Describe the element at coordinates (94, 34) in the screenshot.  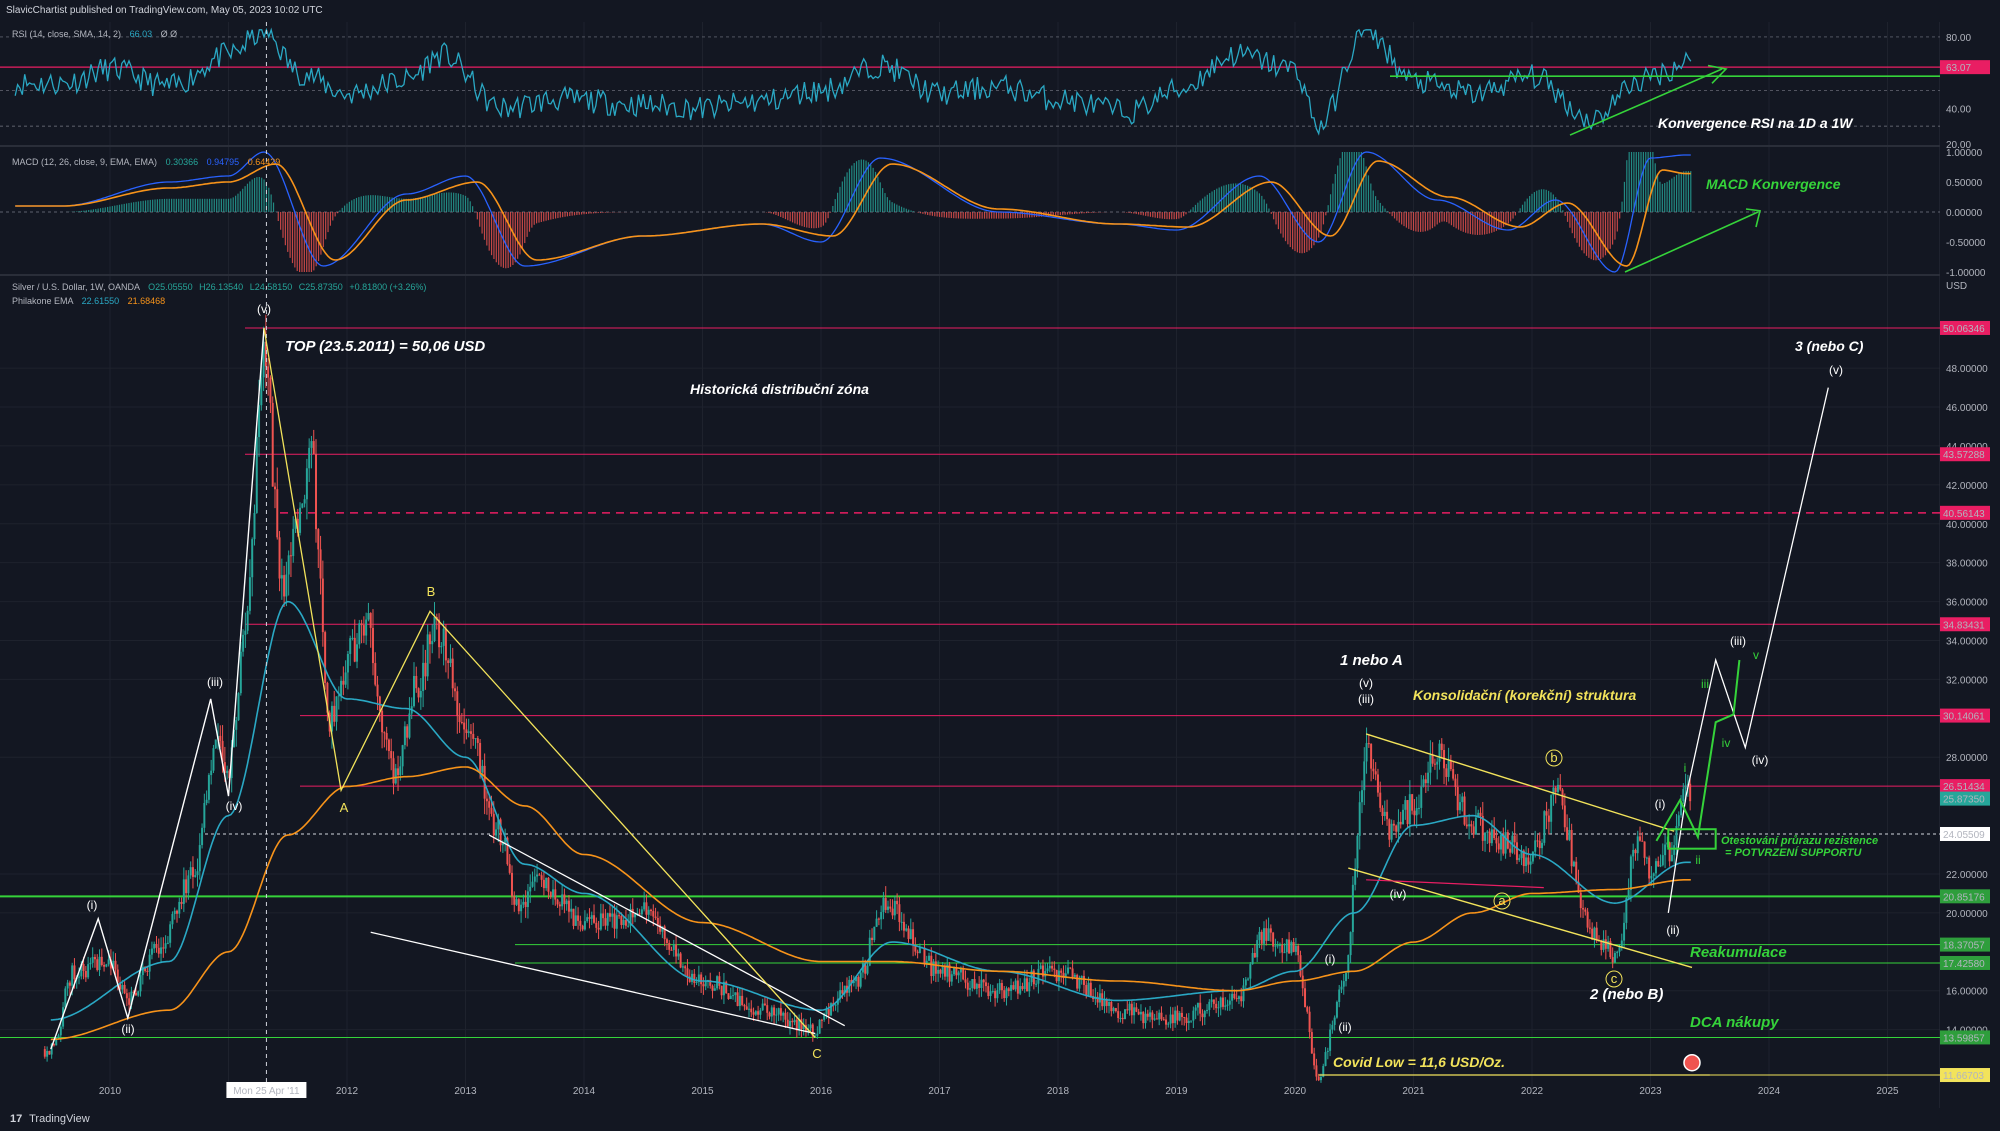
I see `rsi-legend: RSI (14, close, SMA, 14, 2) 66.03 Ø Ø` at that location.